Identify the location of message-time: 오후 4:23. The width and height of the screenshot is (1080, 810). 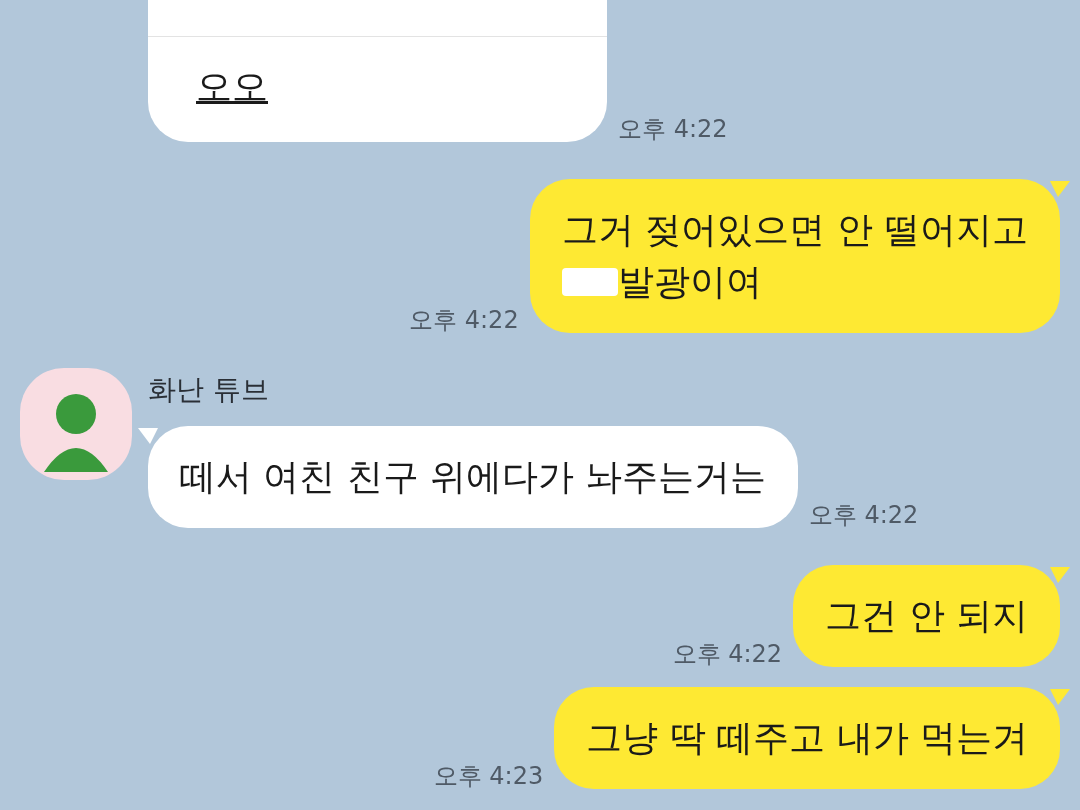
(488, 776).